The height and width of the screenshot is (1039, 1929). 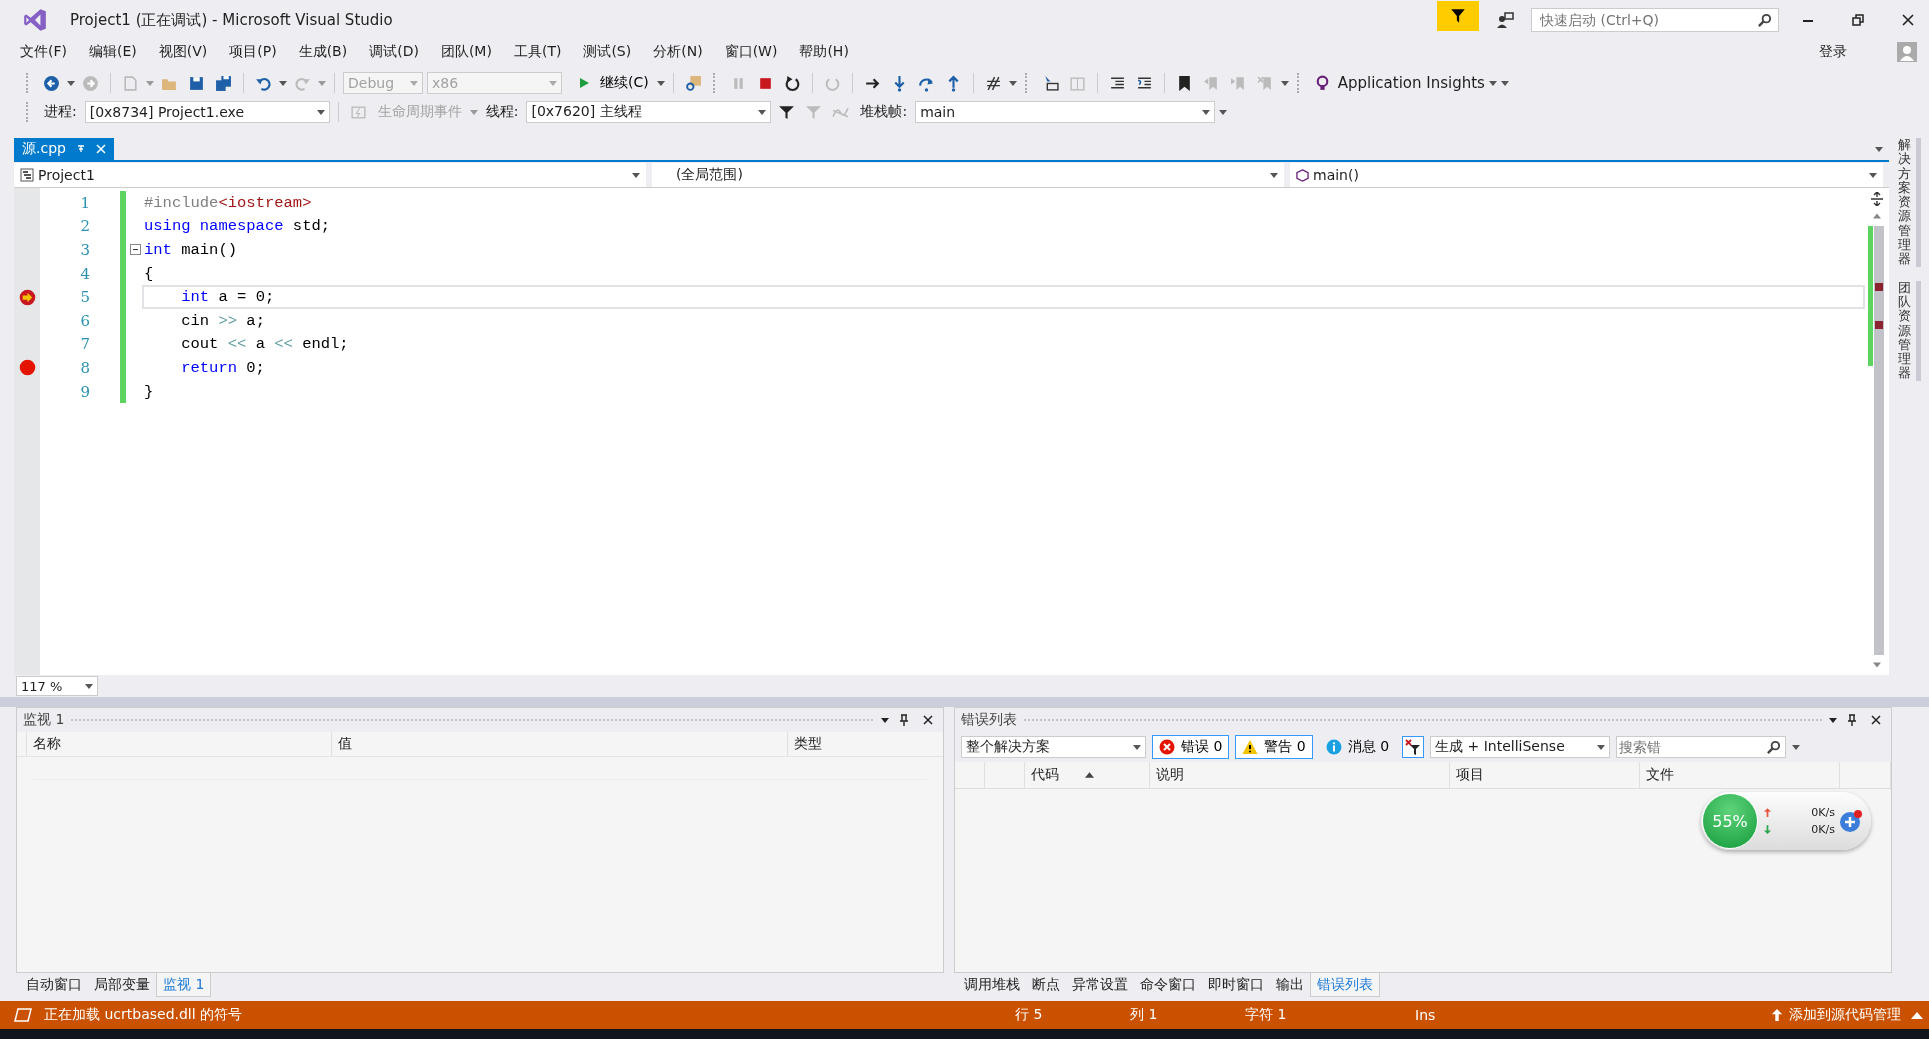 What do you see at coordinates (84, 344) in the screenshot?
I see `line-number: 7` at bounding box center [84, 344].